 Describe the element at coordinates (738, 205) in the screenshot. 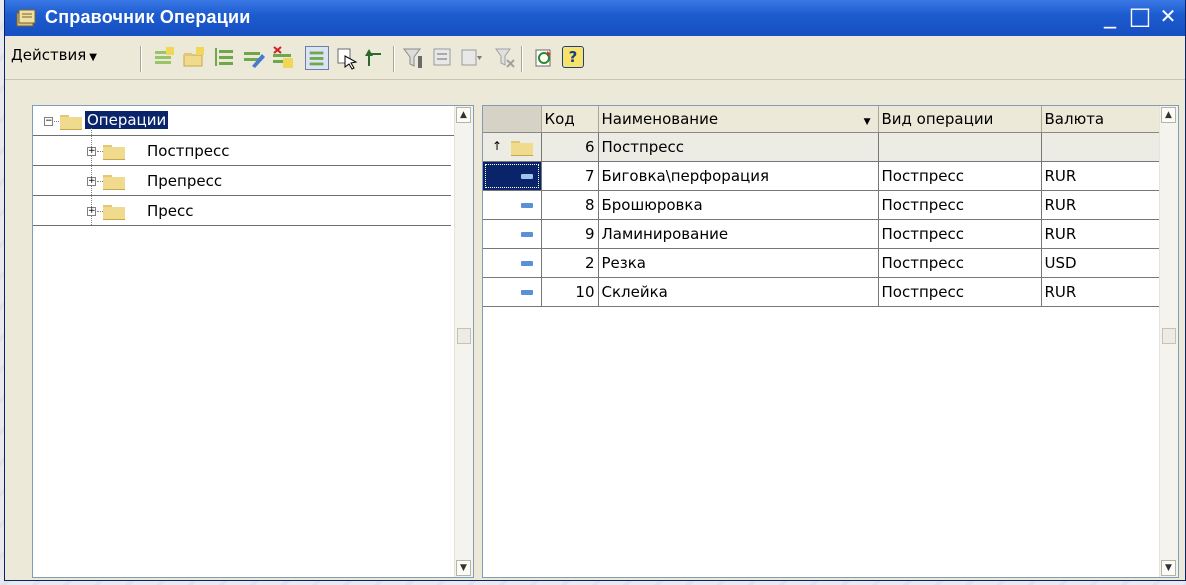

I see `cell-name: Брошюровка` at that location.